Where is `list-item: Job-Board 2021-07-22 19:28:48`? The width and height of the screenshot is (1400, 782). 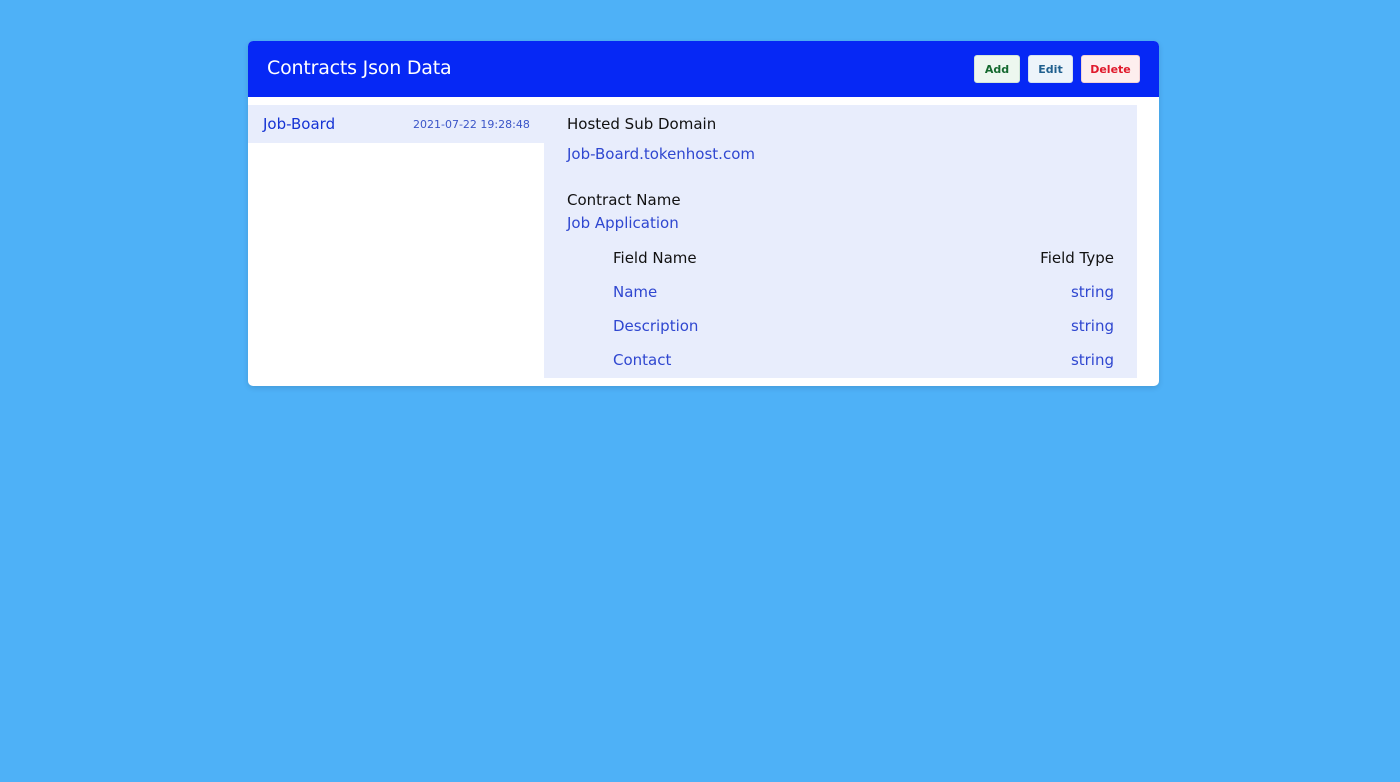 list-item: Job-Board 2021-07-22 19:28:48 is located at coordinates (396, 124).